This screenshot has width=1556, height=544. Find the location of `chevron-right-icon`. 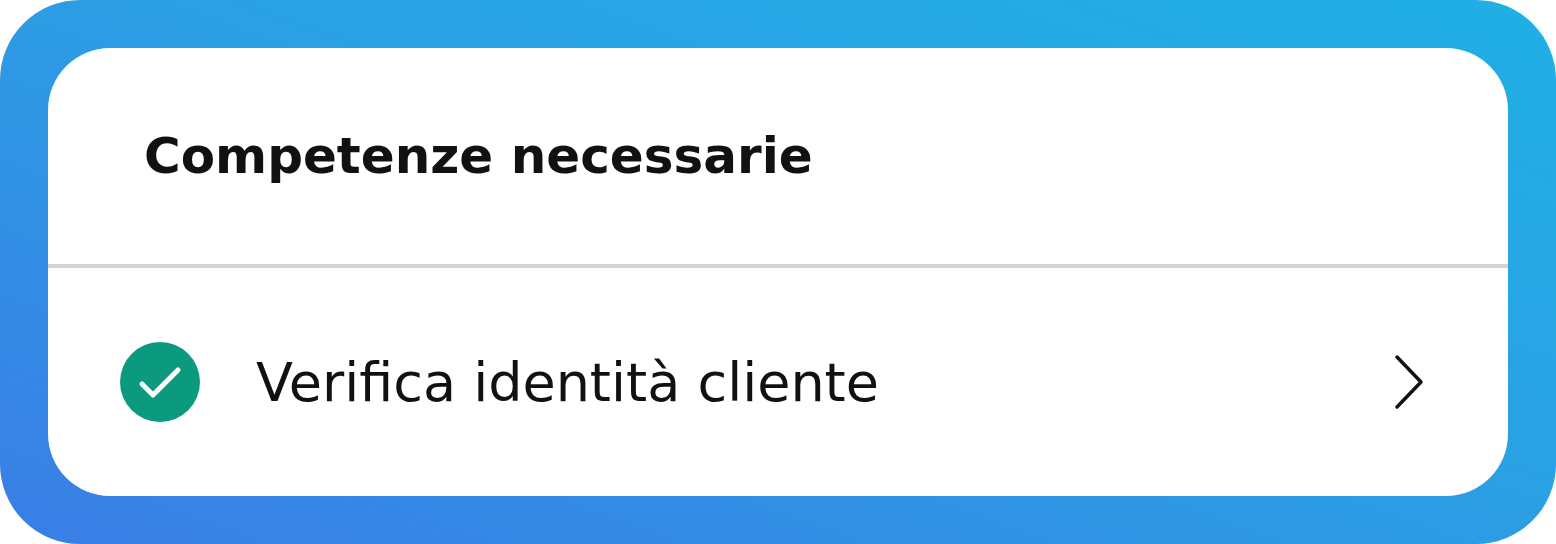

chevron-right-icon is located at coordinates (1409, 382).